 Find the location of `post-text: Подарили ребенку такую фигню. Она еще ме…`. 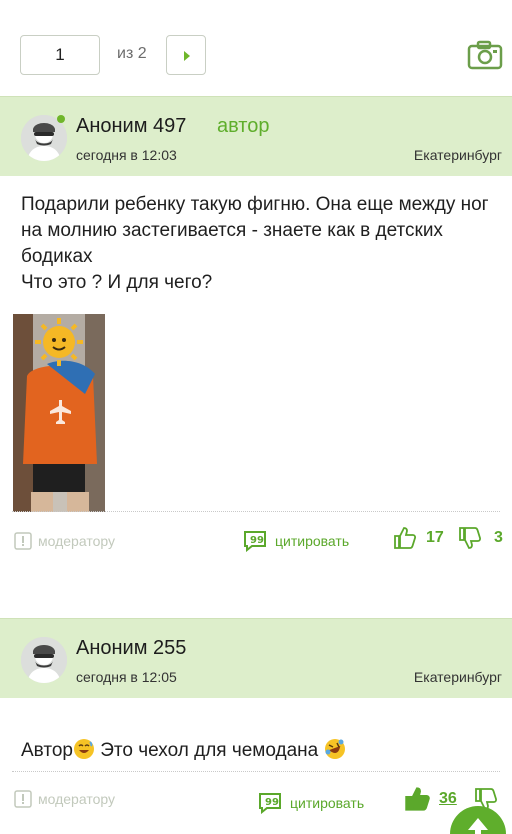

post-text: Подарили ребенку такую фигню. Она еще ме… is located at coordinates (255, 243).